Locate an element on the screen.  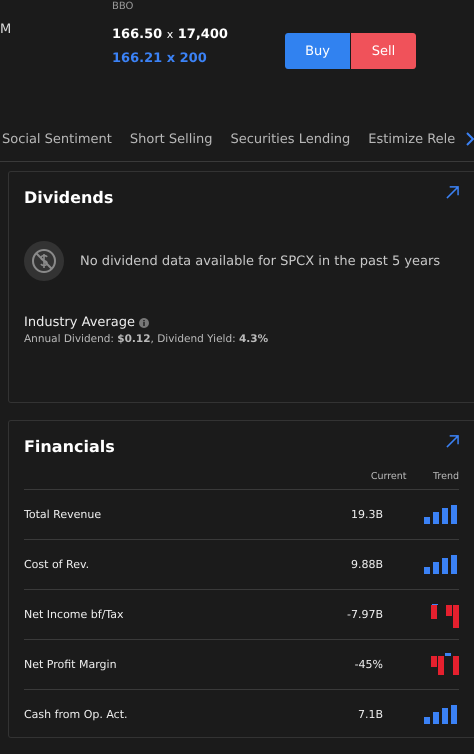
tab: Social Sentiment is located at coordinates (57, 139).